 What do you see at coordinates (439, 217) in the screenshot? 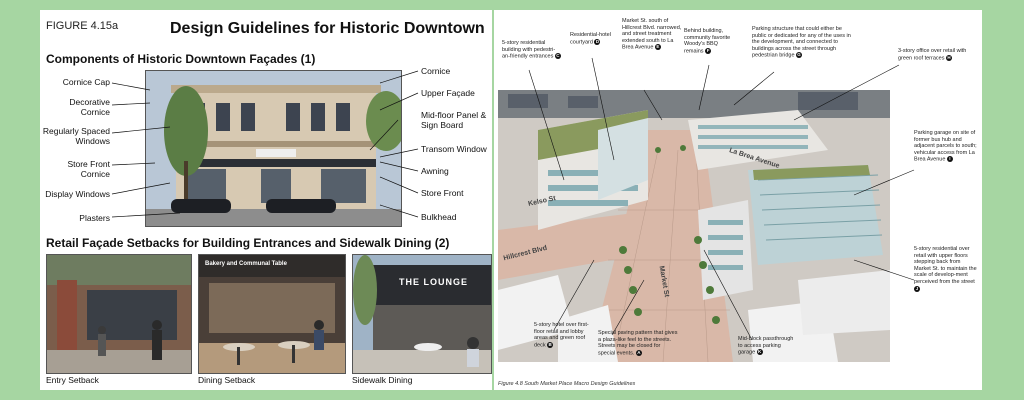
I see `label-bulkhead: Bulkhead` at bounding box center [439, 217].